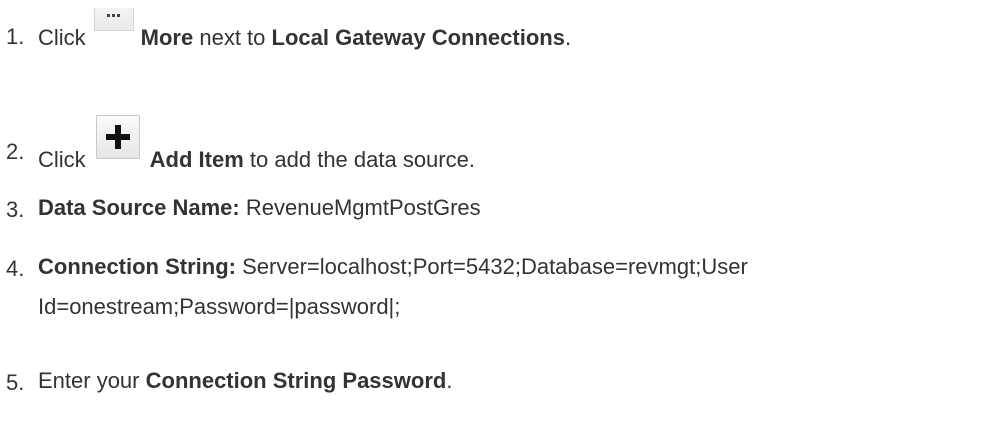 This screenshot has height=430, width=1004. Describe the element at coordinates (15, 268) in the screenshot. I see `step-number: 4.` at that location.